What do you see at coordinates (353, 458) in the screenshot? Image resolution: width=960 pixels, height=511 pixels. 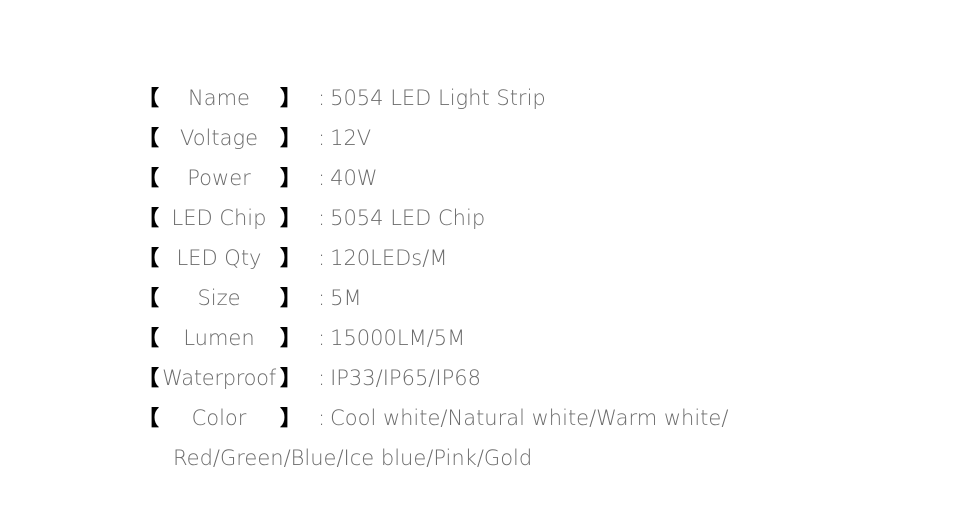 I see `spec-value-continuation: Red/Green/Blue/Ice blue/Pink/Gold` at bounding box center [353, 458].